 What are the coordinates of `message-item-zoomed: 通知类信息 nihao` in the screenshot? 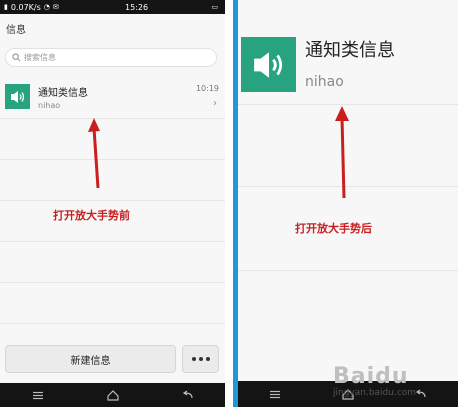 It's located at (348, 52).